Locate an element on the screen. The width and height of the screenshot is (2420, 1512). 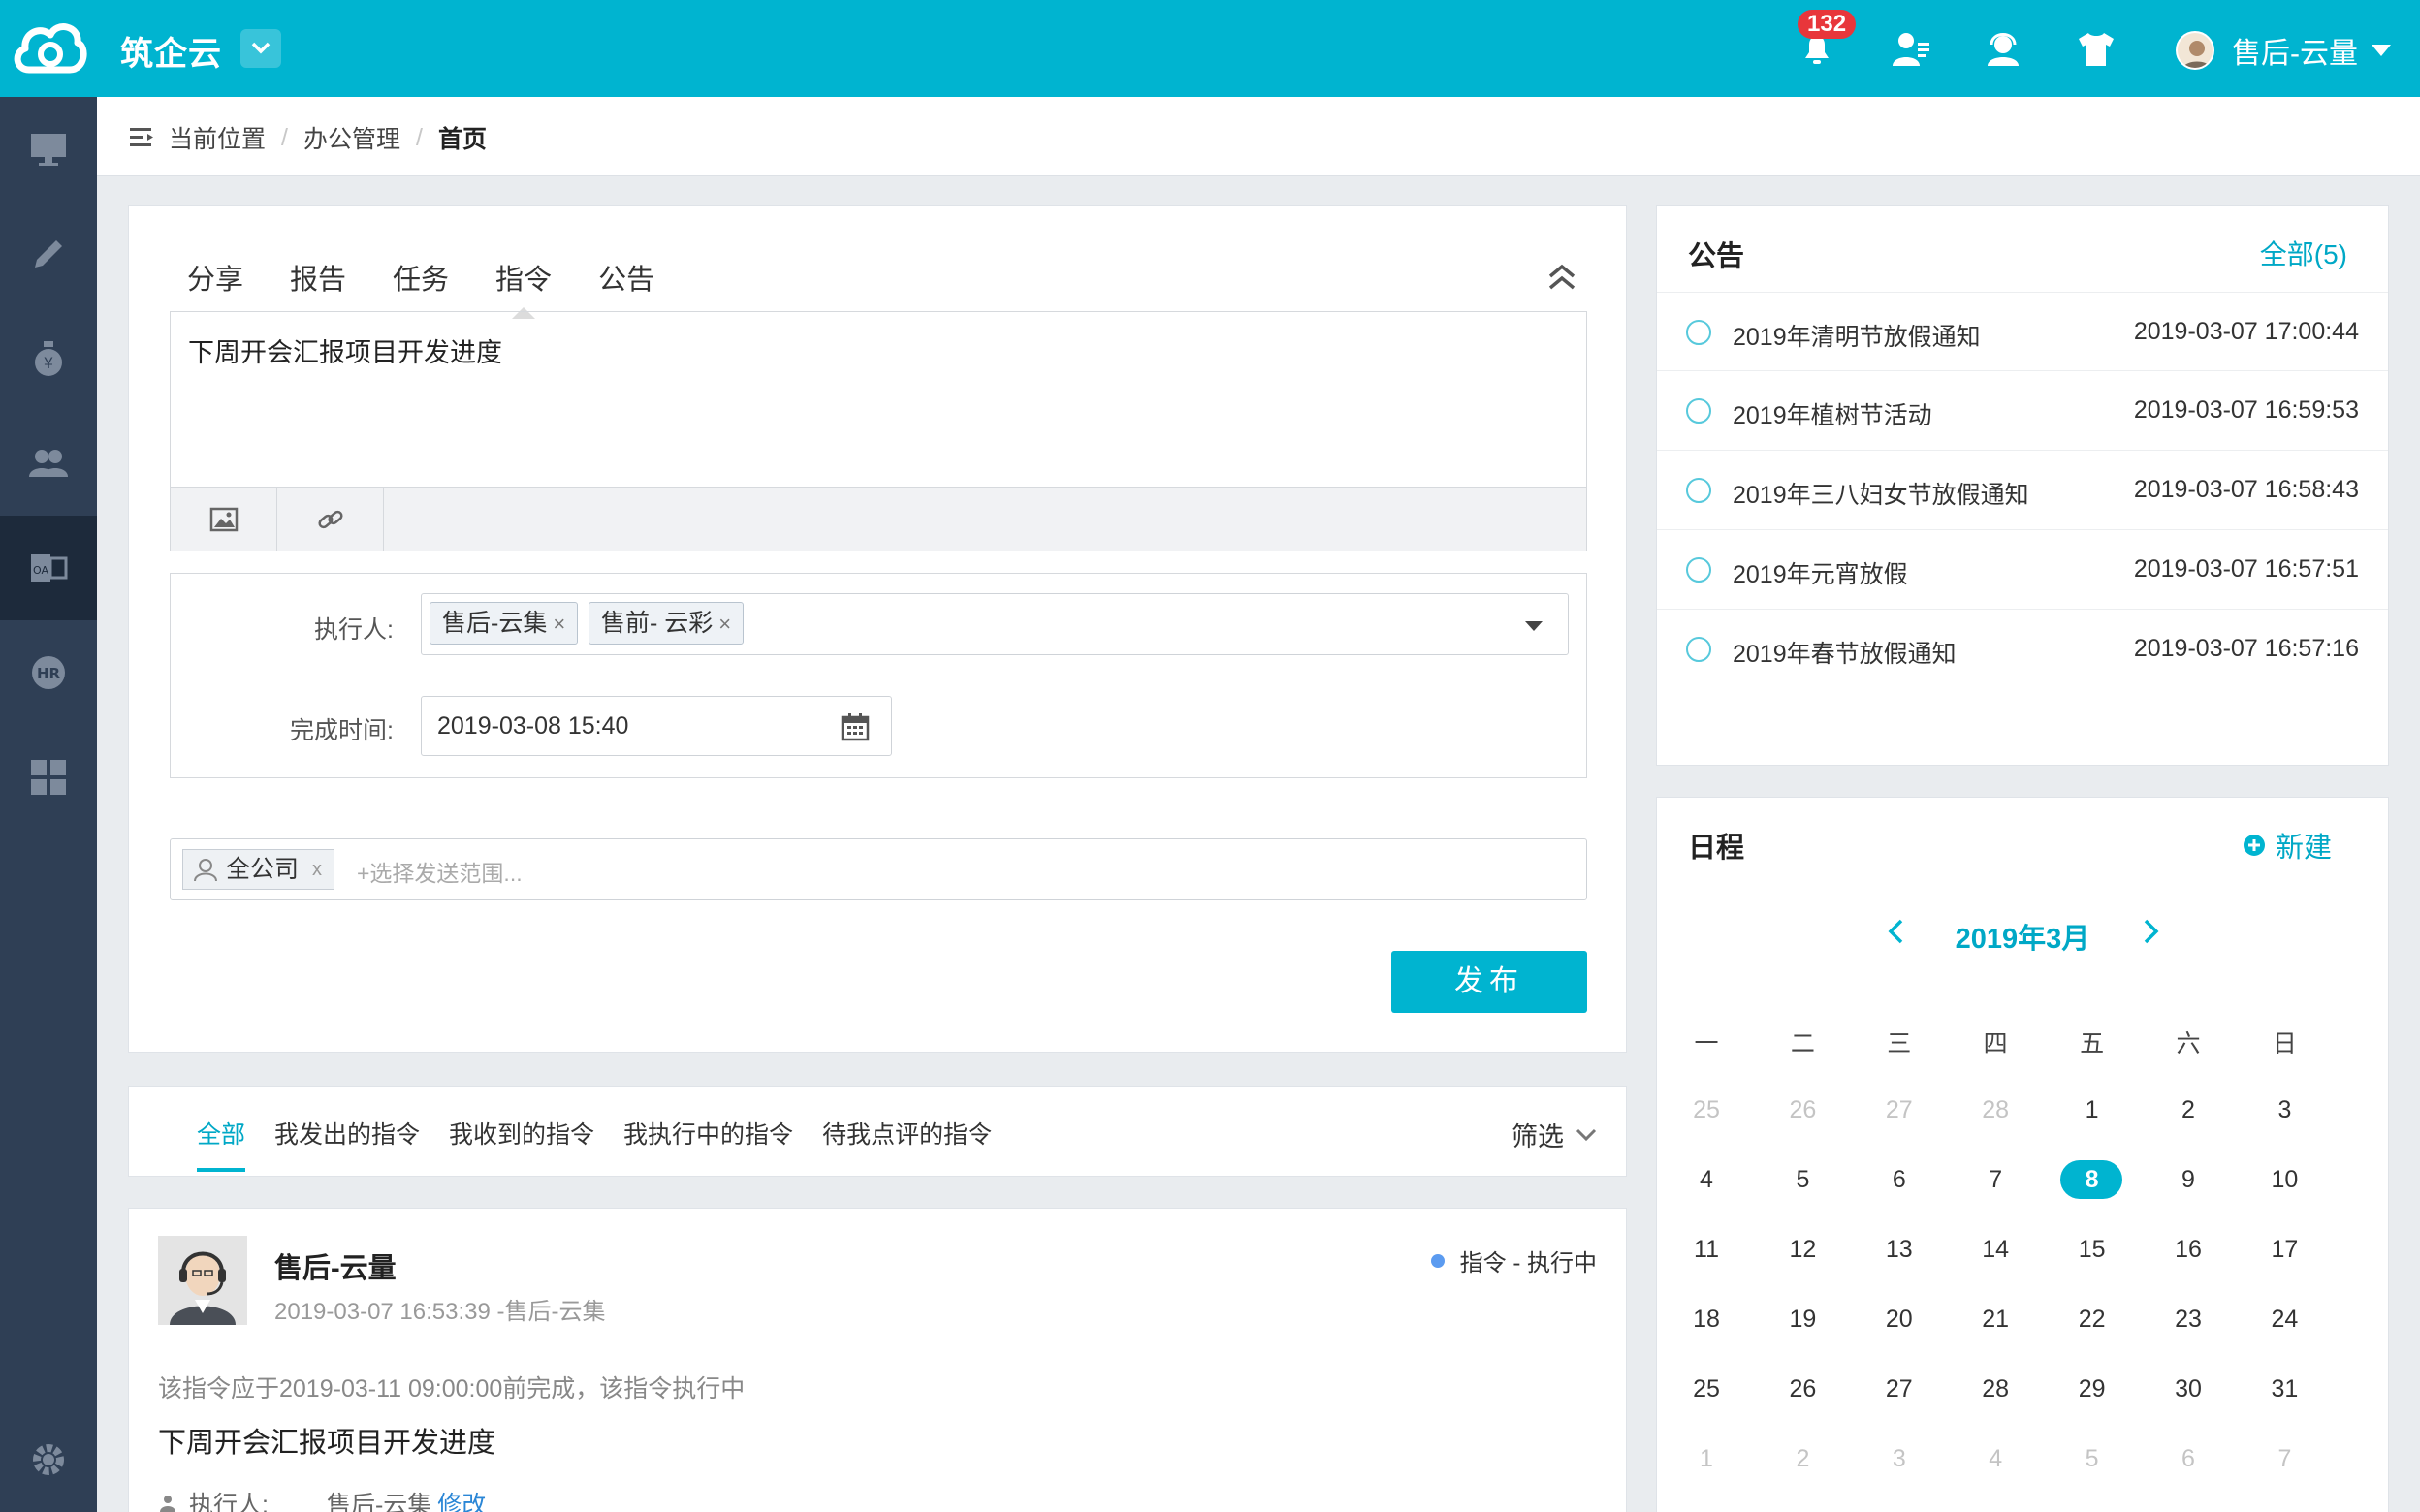
edit-executor-link: 修改 is located at coordinates (461, 1499).